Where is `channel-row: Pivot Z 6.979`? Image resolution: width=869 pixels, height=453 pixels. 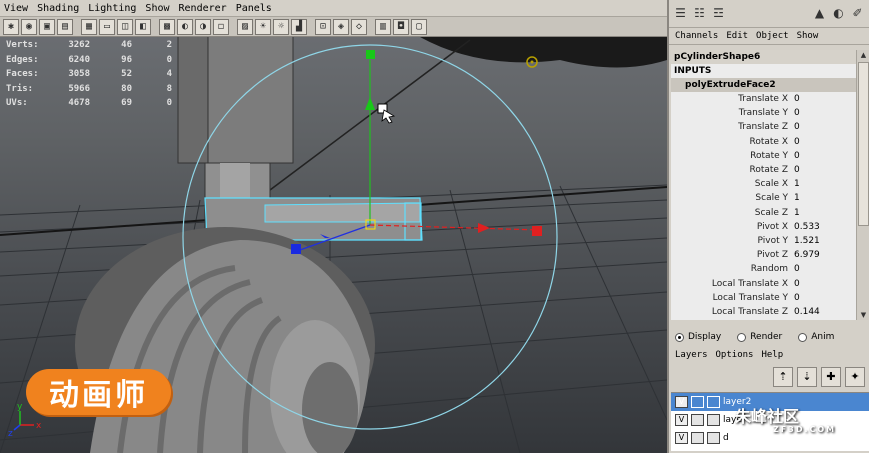 channel-row: Pivot Z 6.979 is located at coordinates (763, 255).